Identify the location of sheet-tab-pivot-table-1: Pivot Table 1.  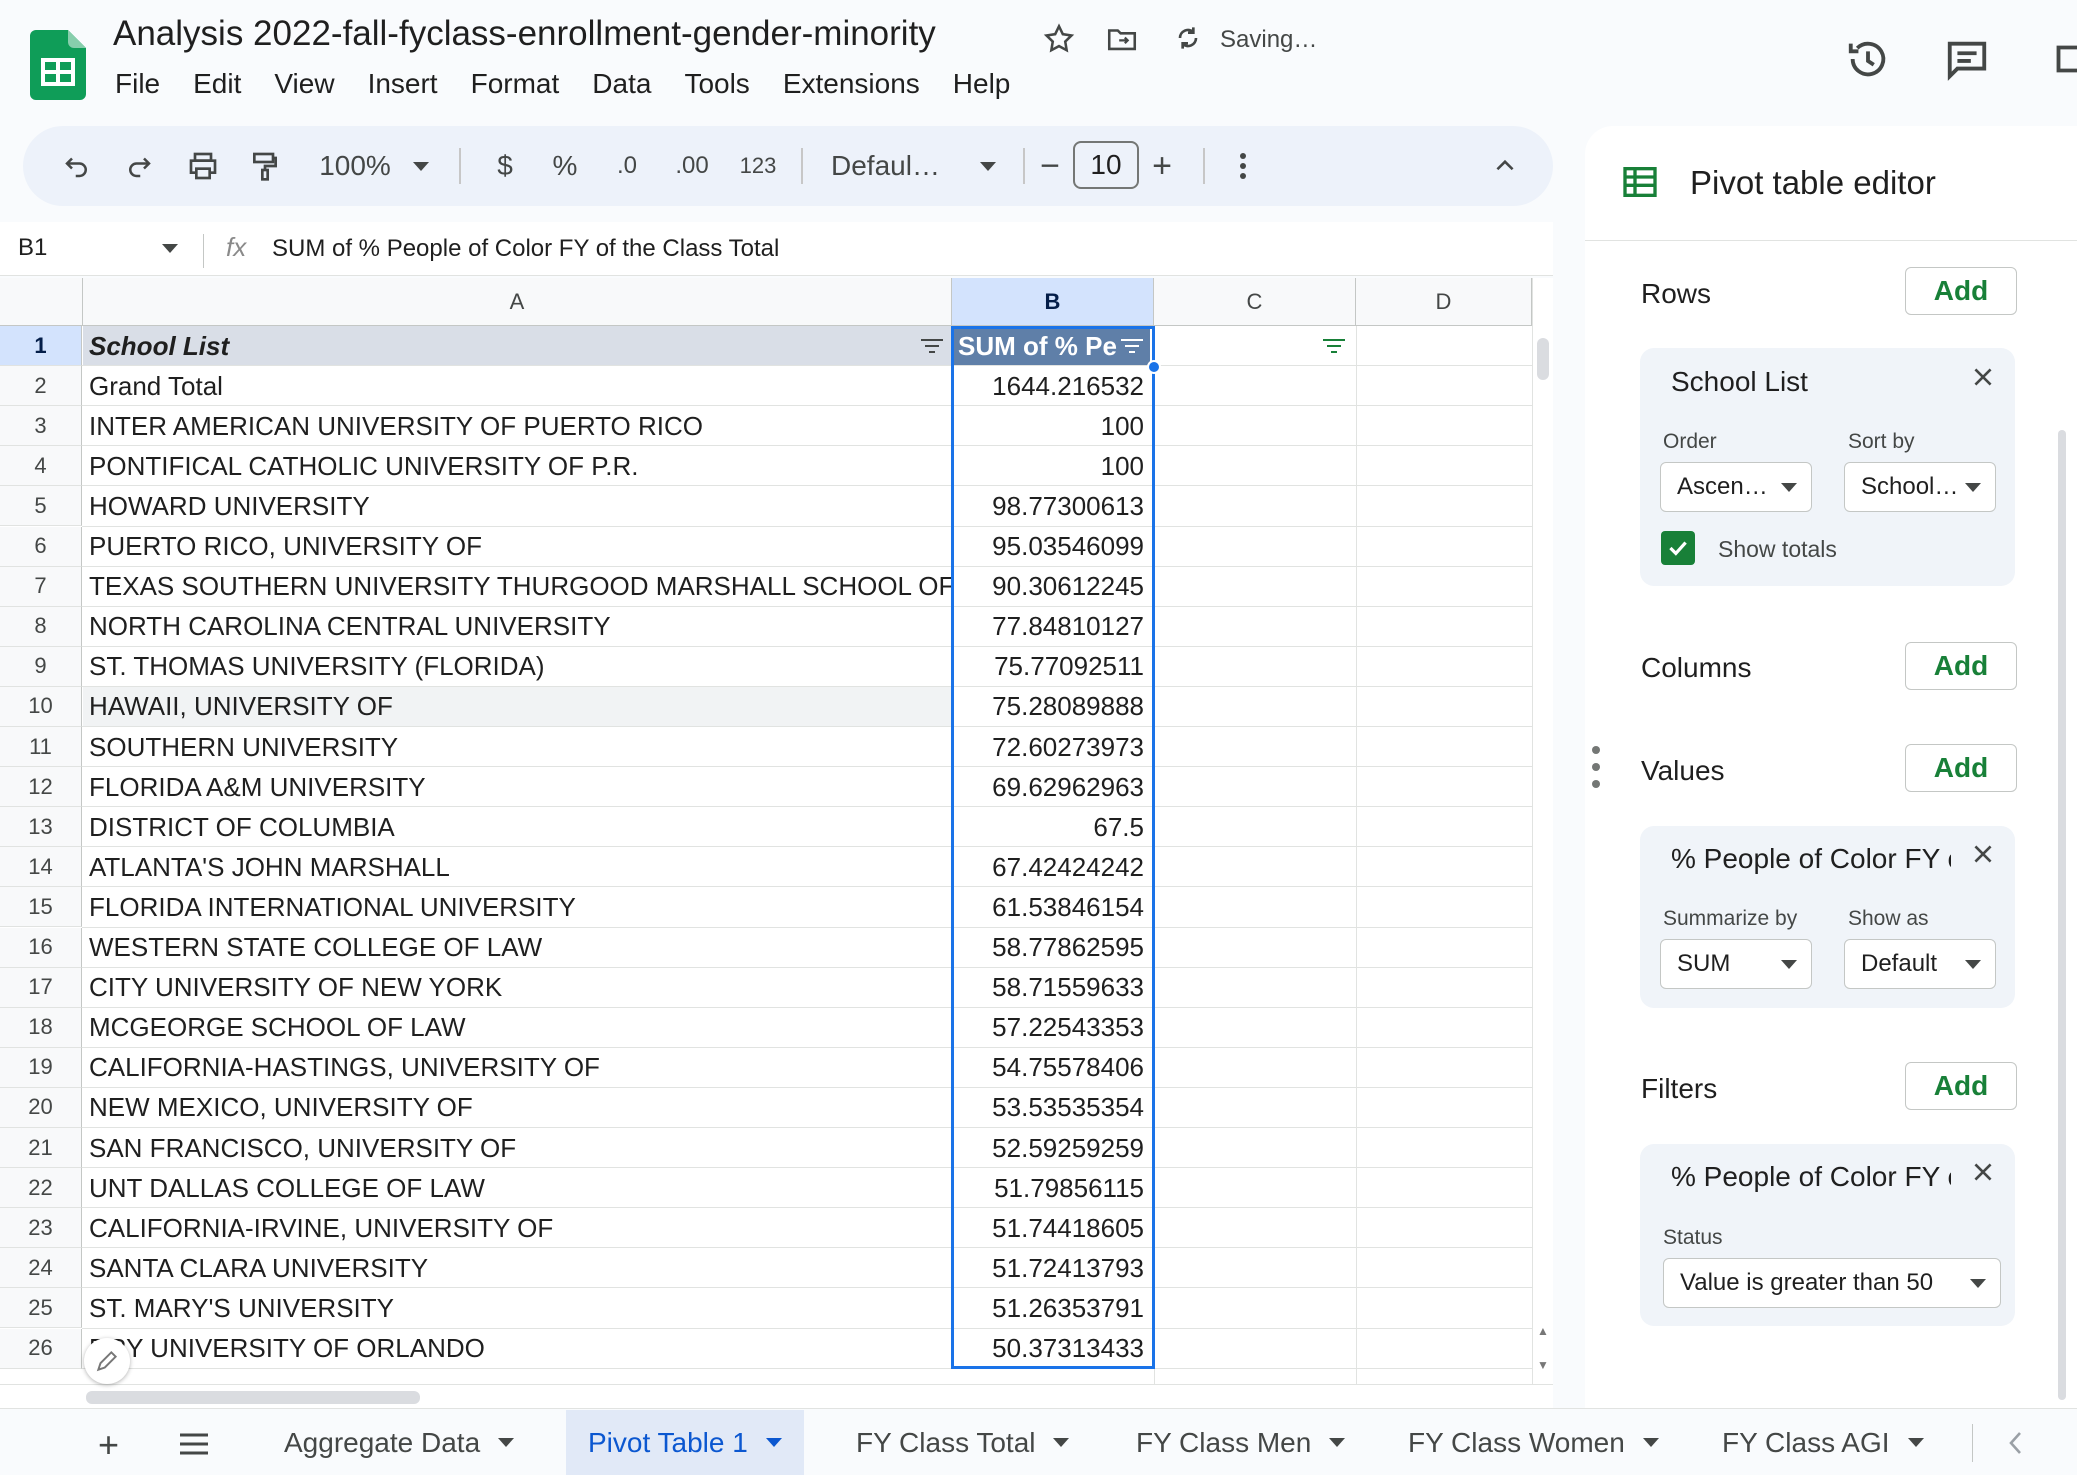
(685, 1442).